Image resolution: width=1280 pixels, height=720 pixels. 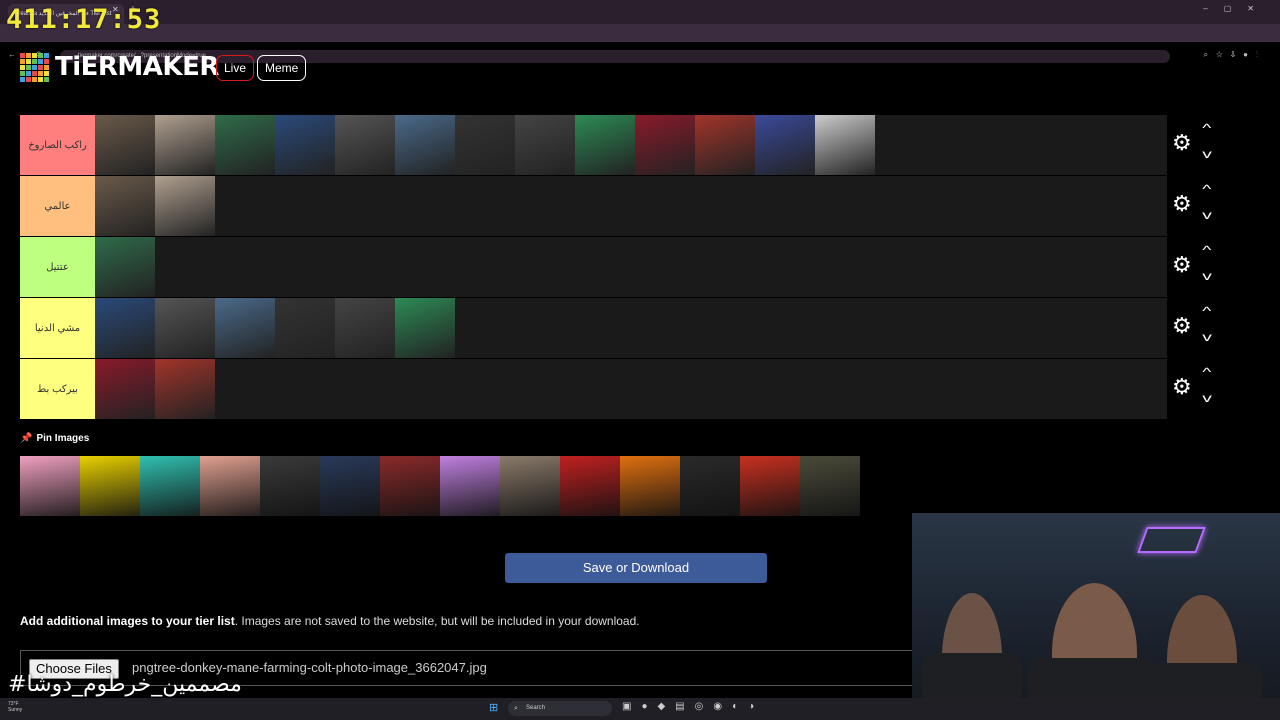 I want to click on toolbar-icons: ⌕☆⇩●⋮, so click(x=1235, y=55).